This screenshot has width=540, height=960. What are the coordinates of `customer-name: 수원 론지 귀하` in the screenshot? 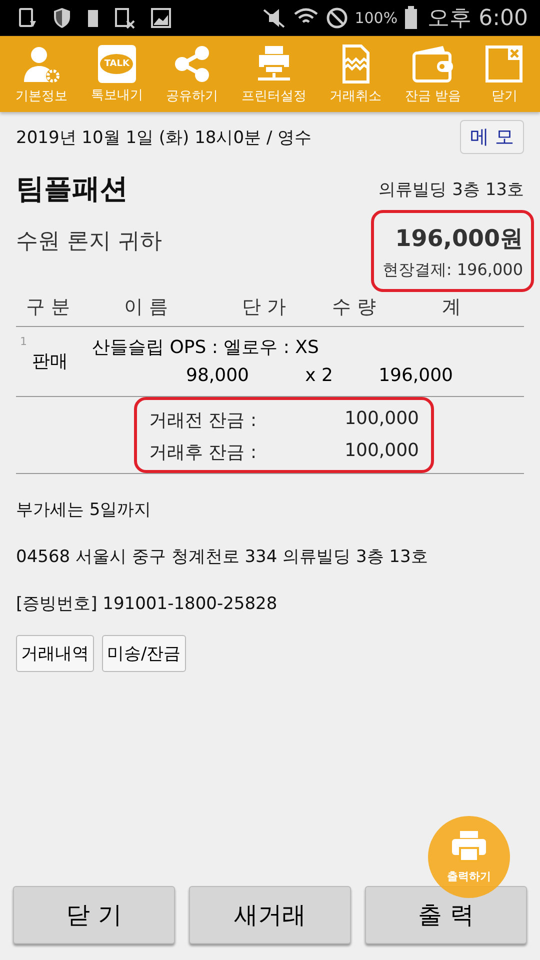 It's located at (89, 242).